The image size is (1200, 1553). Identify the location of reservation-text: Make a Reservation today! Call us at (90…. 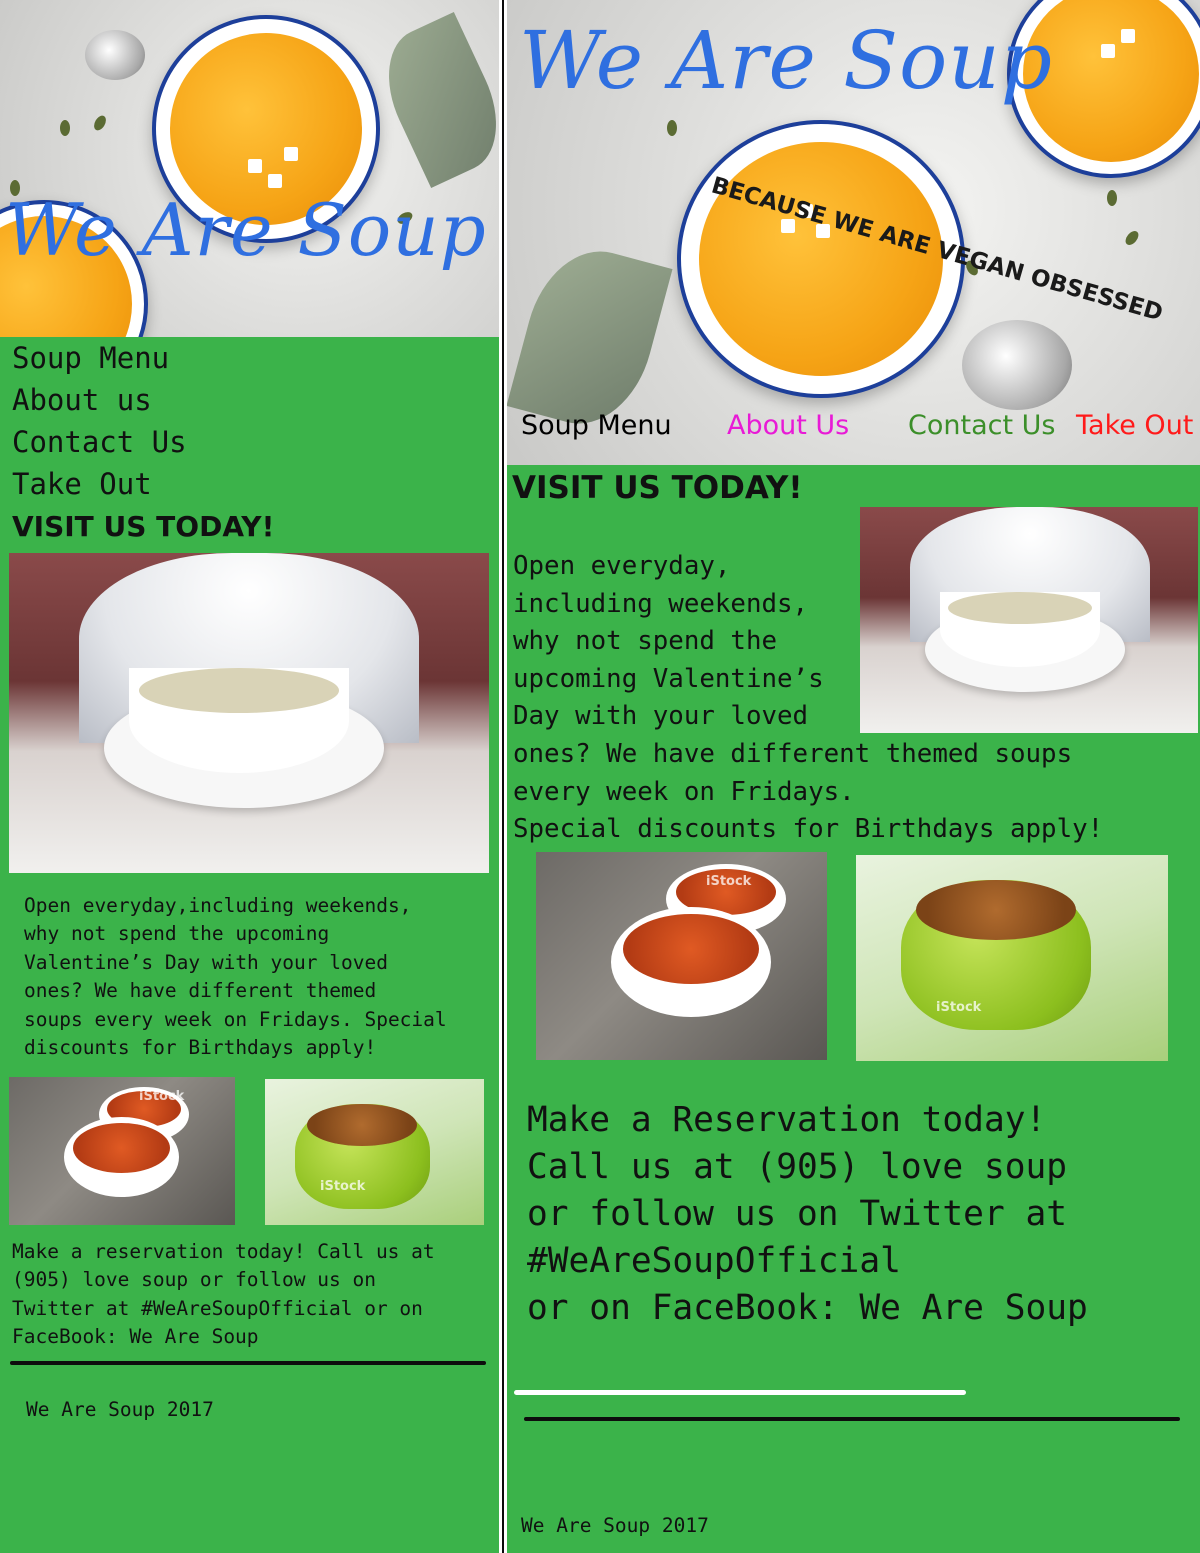
(807, 1214).